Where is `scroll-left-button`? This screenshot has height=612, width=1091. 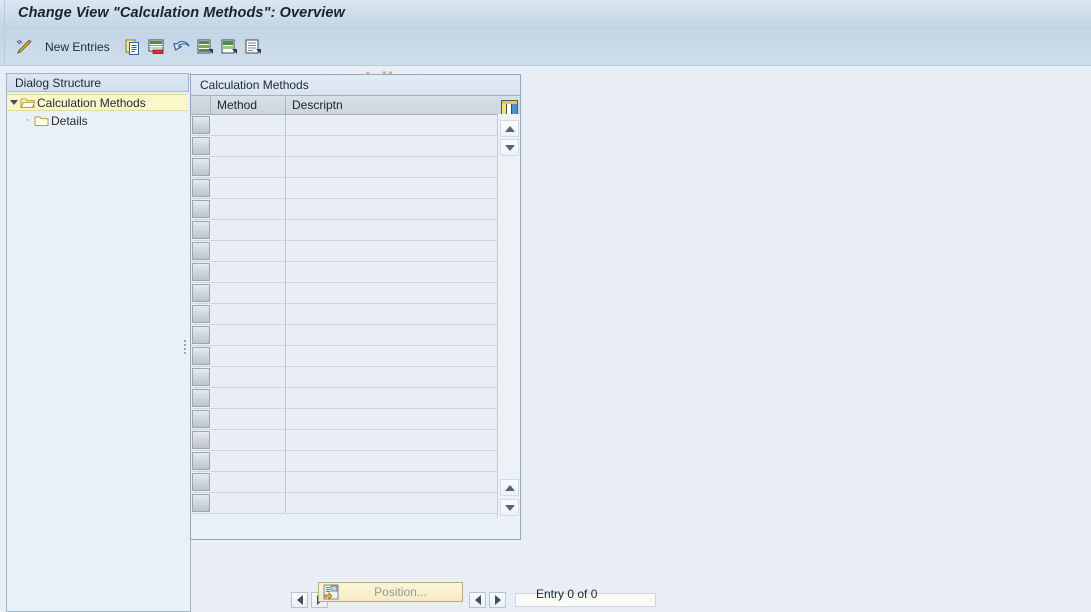 scroll-left-button is located at coordinates (299, 600).